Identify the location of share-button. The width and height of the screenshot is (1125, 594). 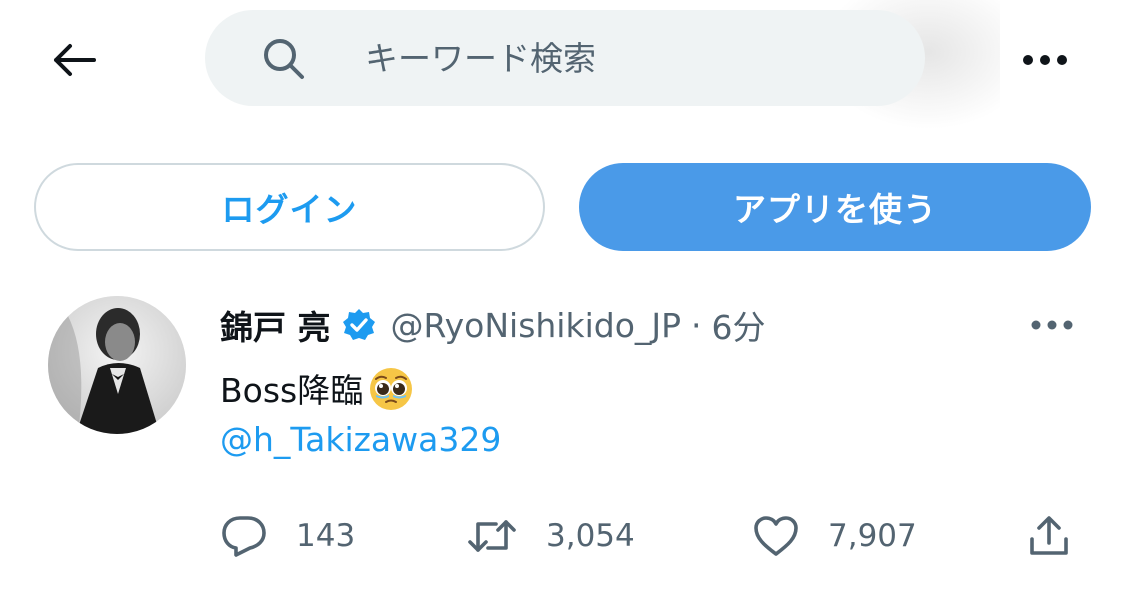
(1049, 536).